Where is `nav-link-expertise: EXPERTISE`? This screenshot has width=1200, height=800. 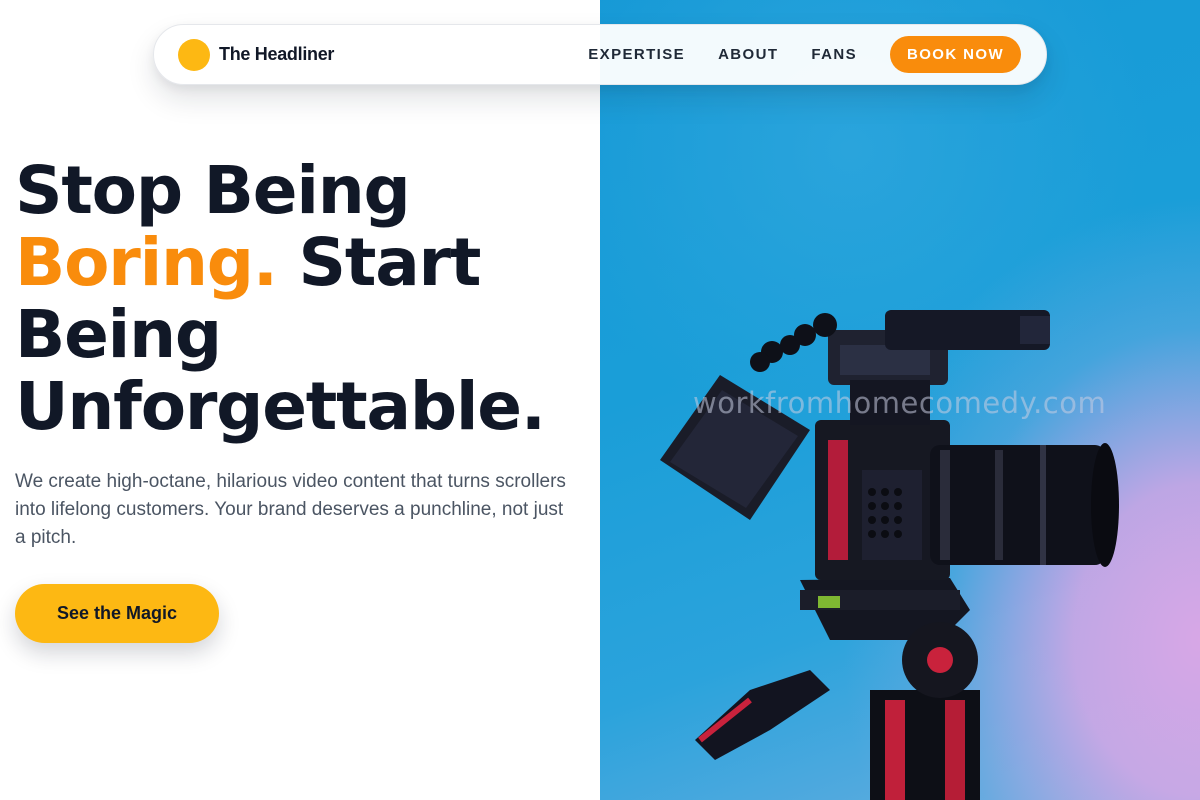 nav-link-expertise: EXPERTISE is located at coordinates (636, 54).